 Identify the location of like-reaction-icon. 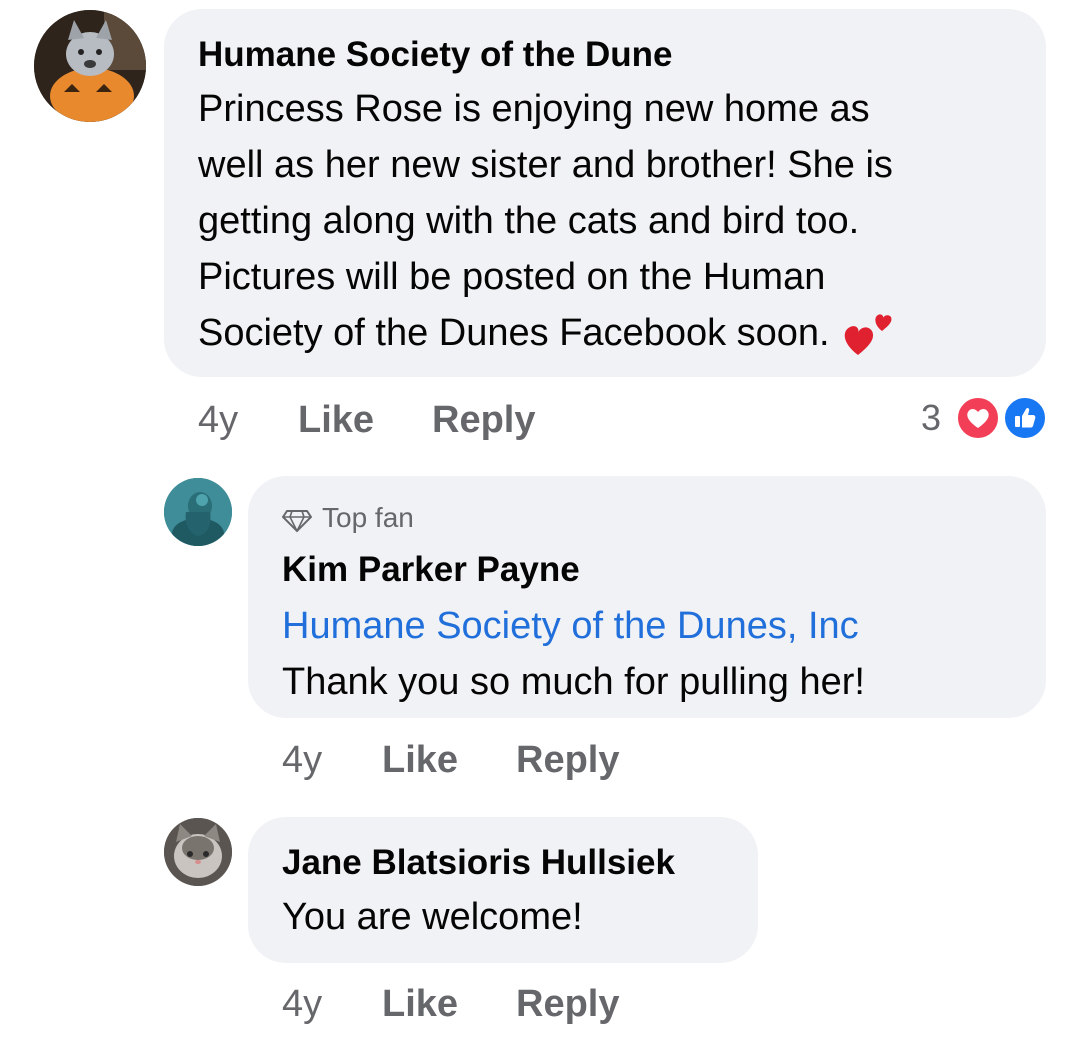
(1025, 418).